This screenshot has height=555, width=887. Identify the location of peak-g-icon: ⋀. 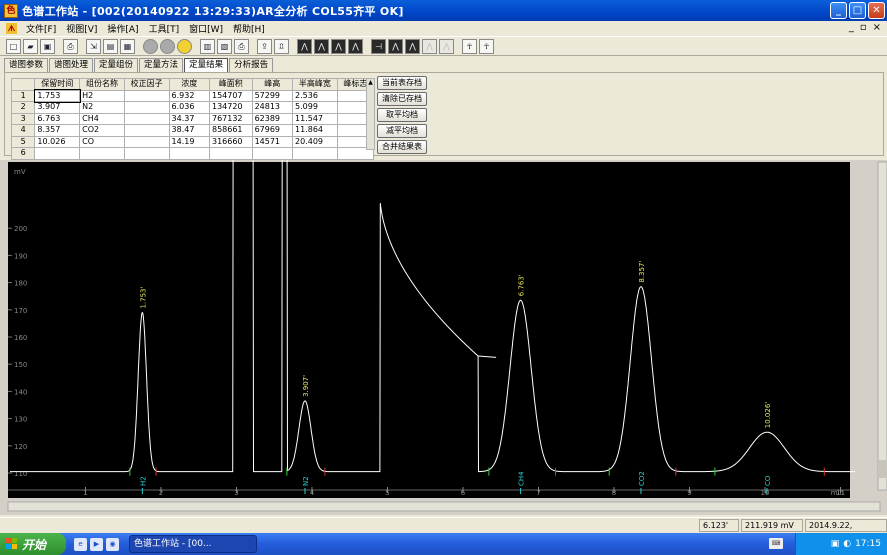
(429, 46).